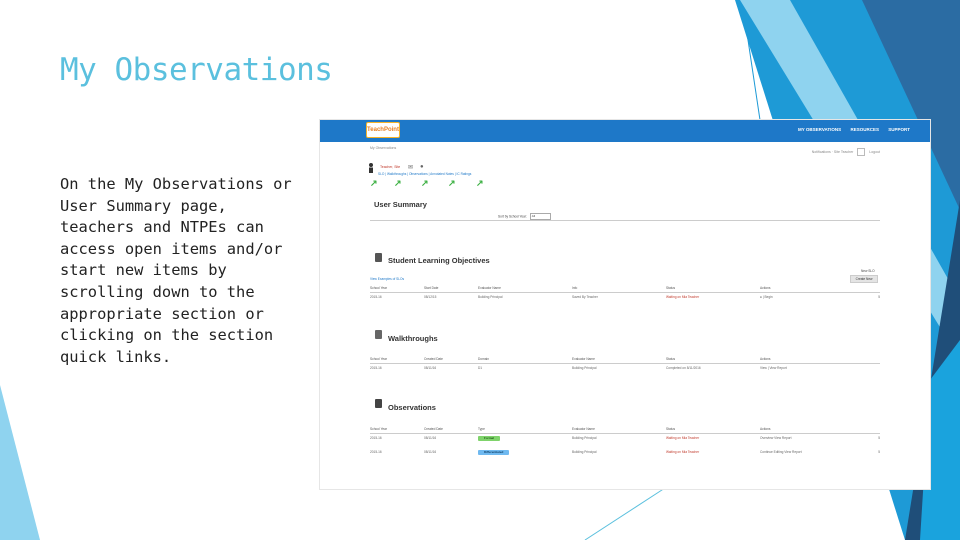 Image resolution: width=960 pixels, height=540 pixels. Describe the element at coordinates (20, 462) in the screenshot. I see `accent-shape-left` at that location.